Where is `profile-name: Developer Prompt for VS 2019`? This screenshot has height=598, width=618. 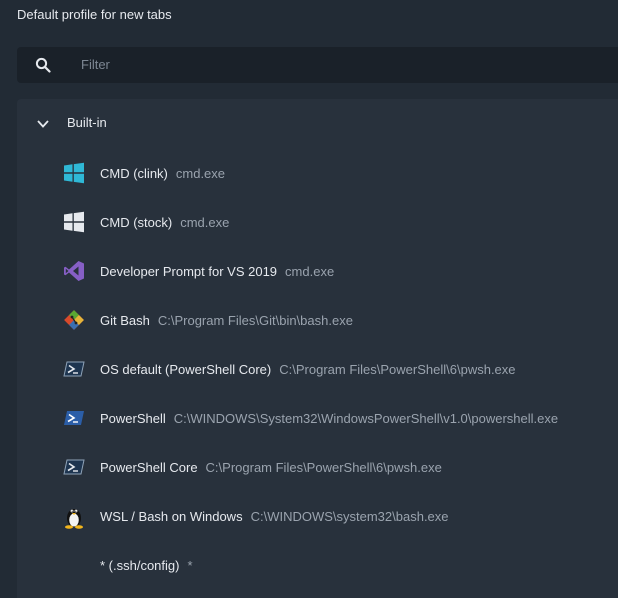
profile-name: Developer Prompt for VS 2019 is located at coordinates (189, 271).